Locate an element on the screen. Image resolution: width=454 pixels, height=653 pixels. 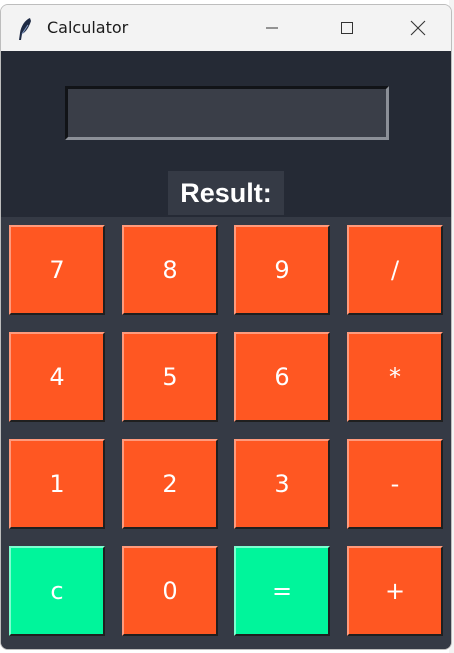
key-add: + is located at coordinates (395, 591).